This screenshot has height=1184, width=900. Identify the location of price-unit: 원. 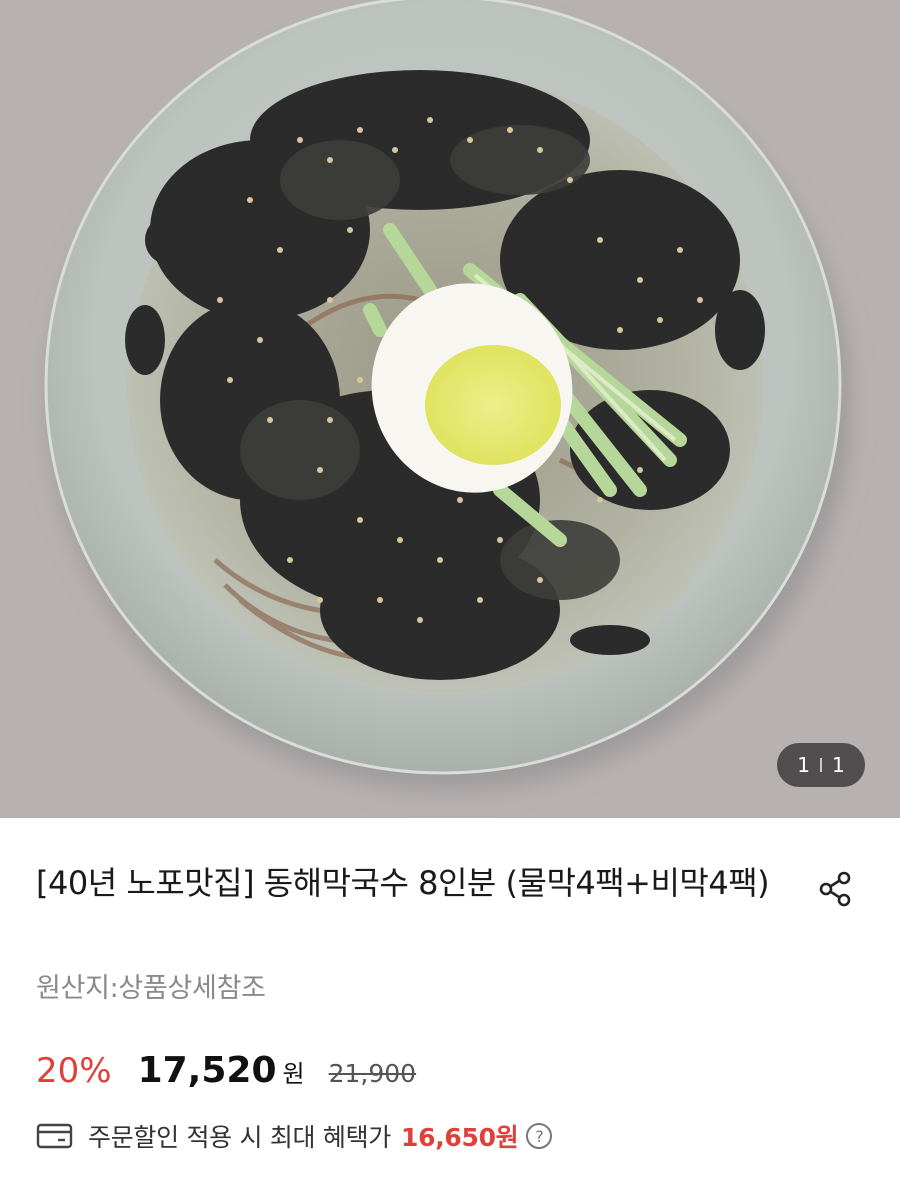
(293, 1074).